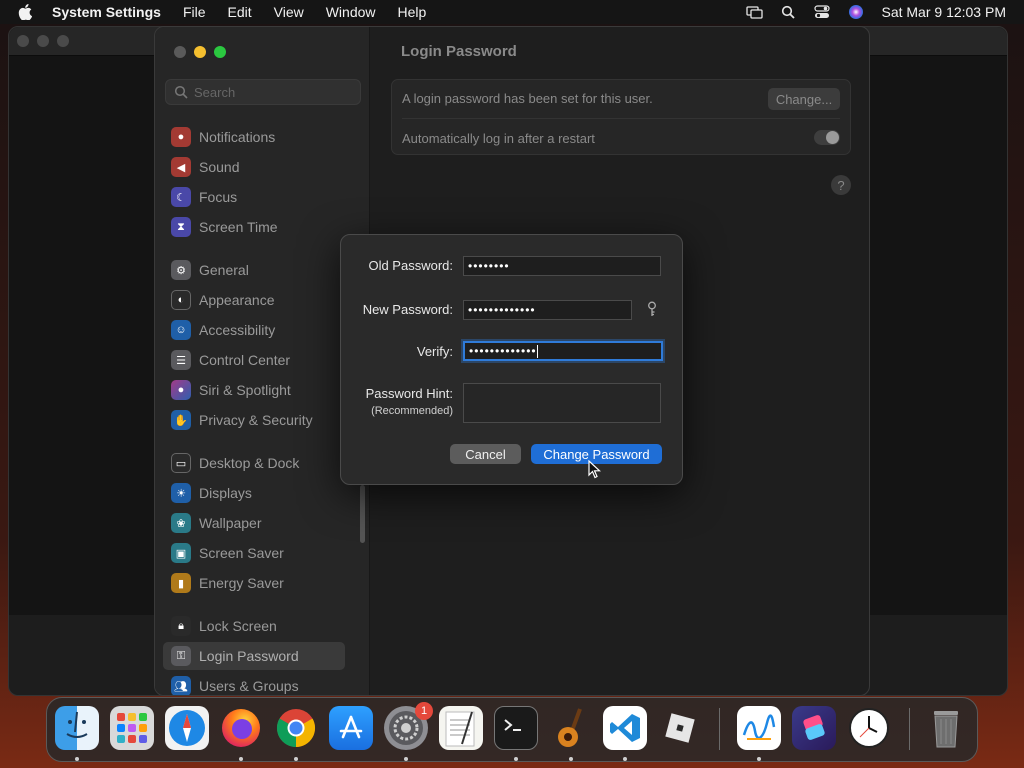 Image resolution: width=1024 pixels, height=768 pixels. What do you see at coordinates (254, 656) in the screenshot?
I see `sidebar-item-login-password: ⚿ Login Password` at bounding box center [254, 656].